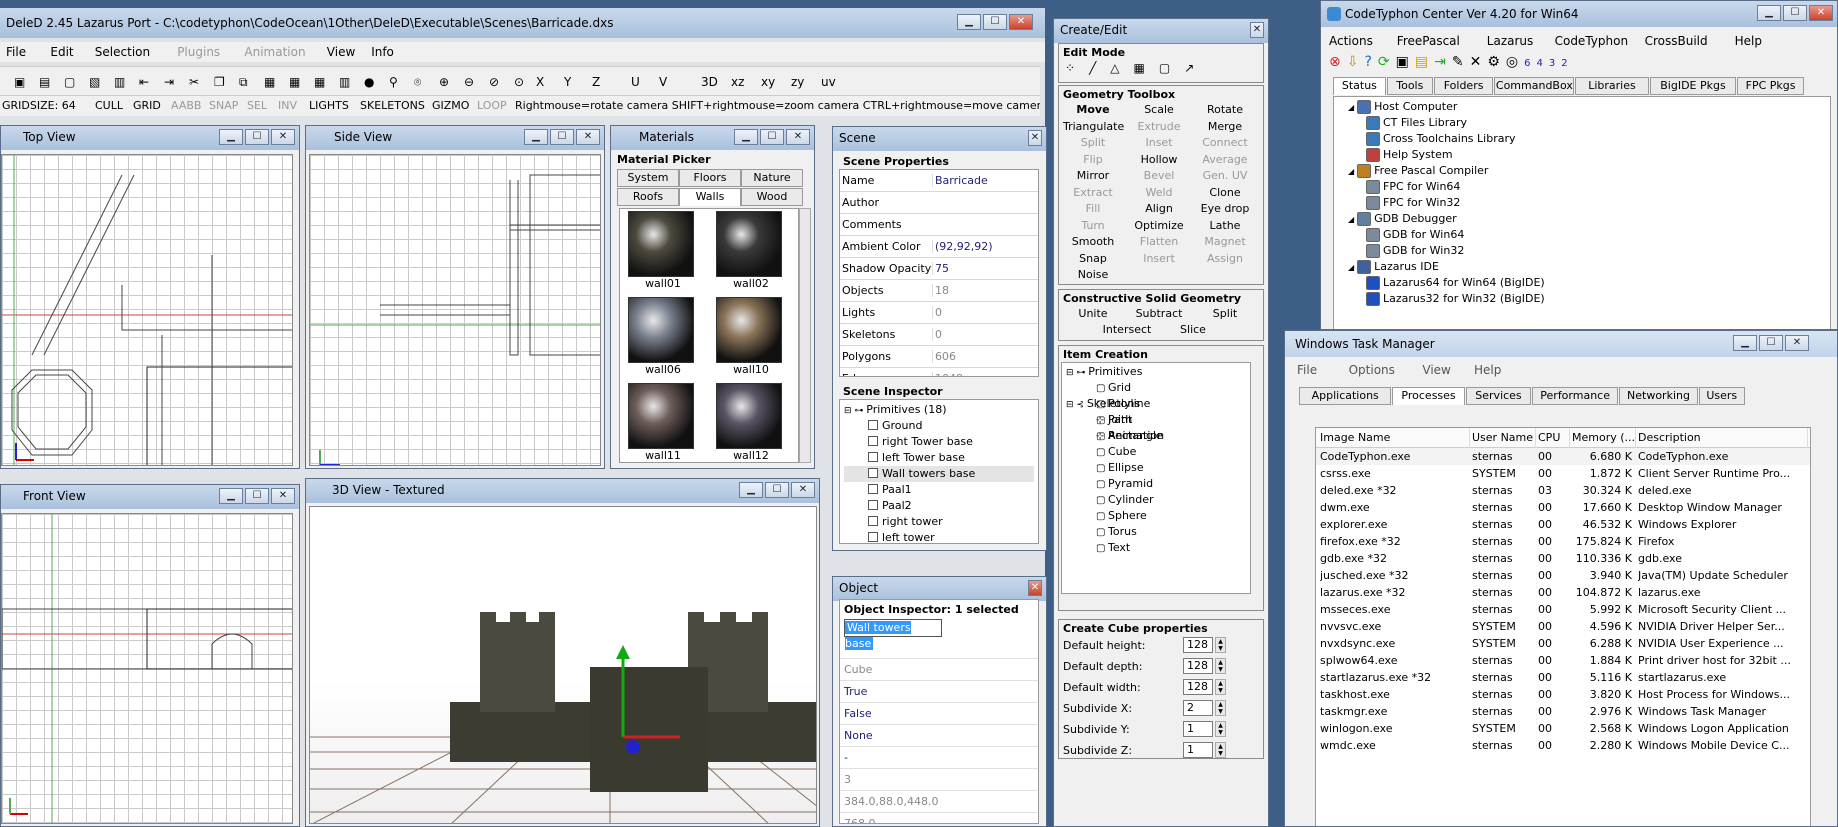 This screenshot has width=1838, height=827. Describe the element at coordinates (1093, 258) in the screenshot. I see `geometry-tool-snap: Snap` at that location.